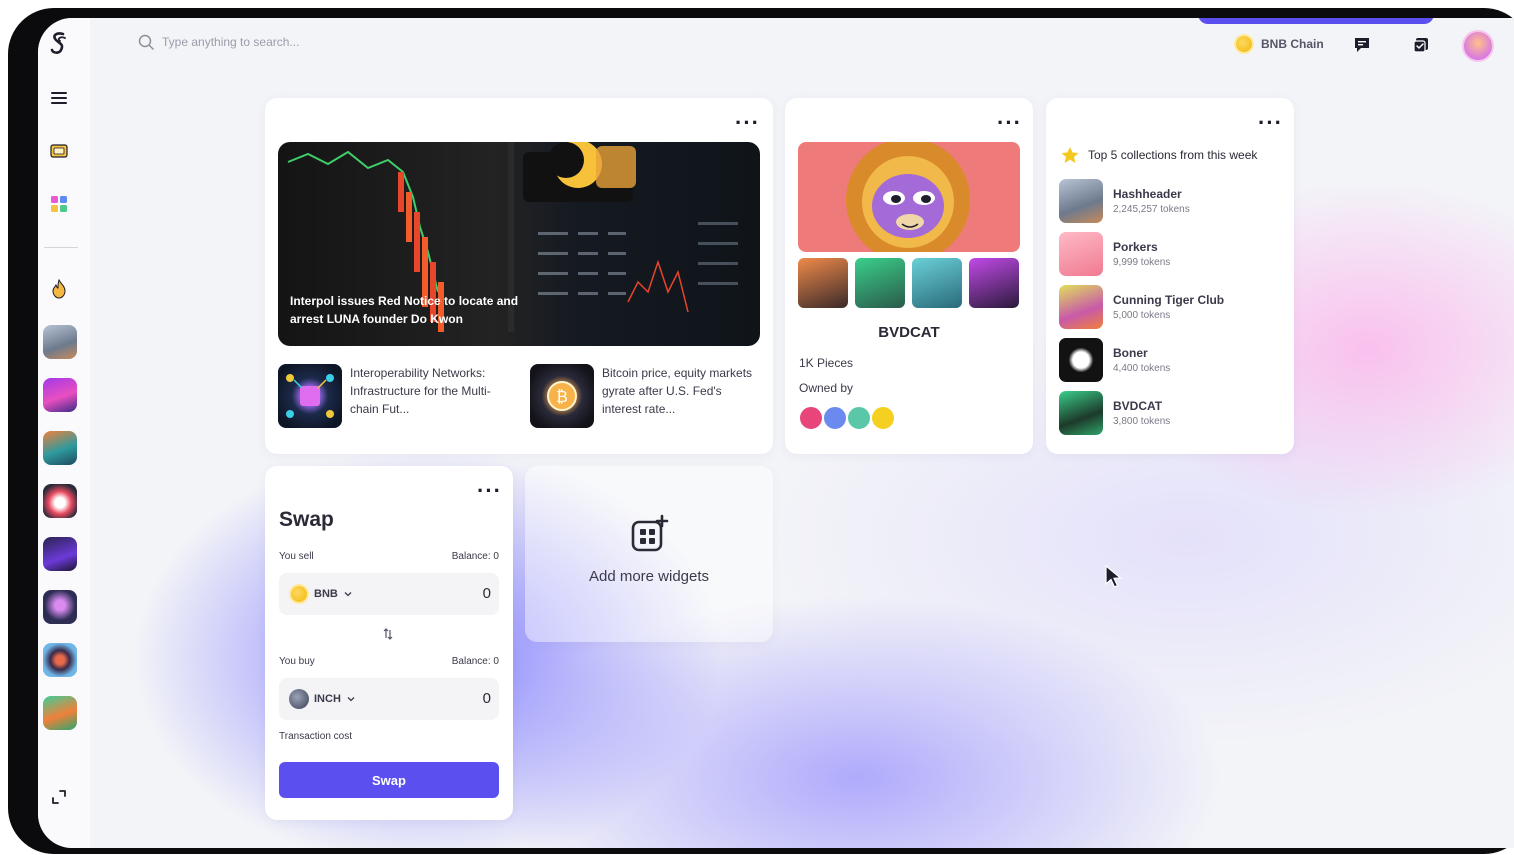 The width and height of the screenshot is (1514, 855). I want to click on sell-token-selector: BNB, so click(321, 594).